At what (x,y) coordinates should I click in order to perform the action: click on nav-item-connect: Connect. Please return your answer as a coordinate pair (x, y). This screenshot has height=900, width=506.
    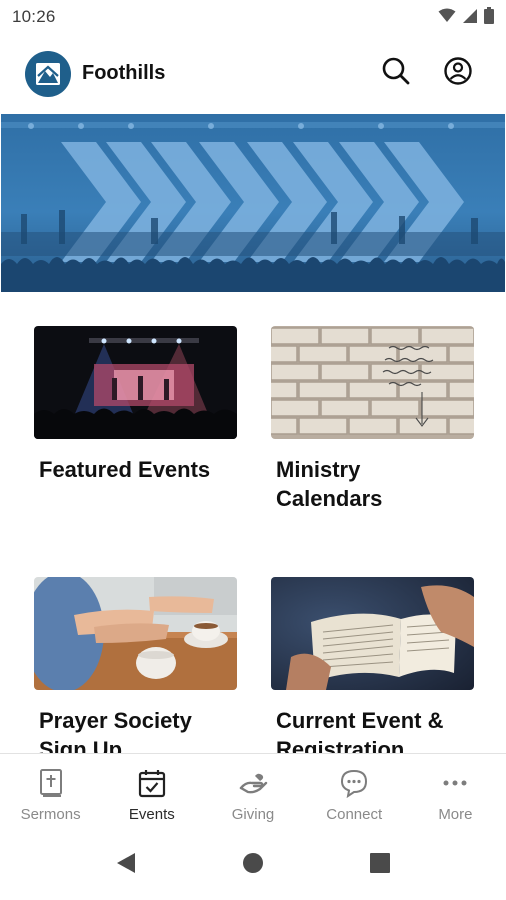
    Looking at the image, I should click on (354, 792).